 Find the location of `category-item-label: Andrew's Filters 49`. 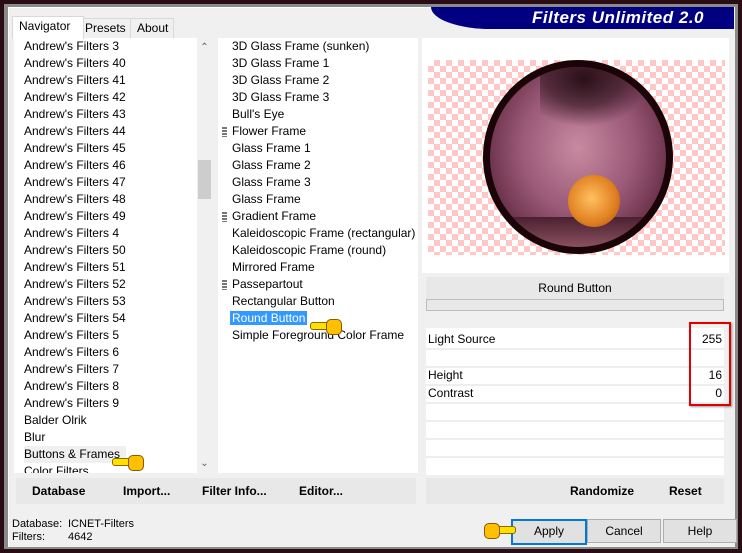

category-item-label: Andrew's Filters 49 is located at coordinates (75, 216).